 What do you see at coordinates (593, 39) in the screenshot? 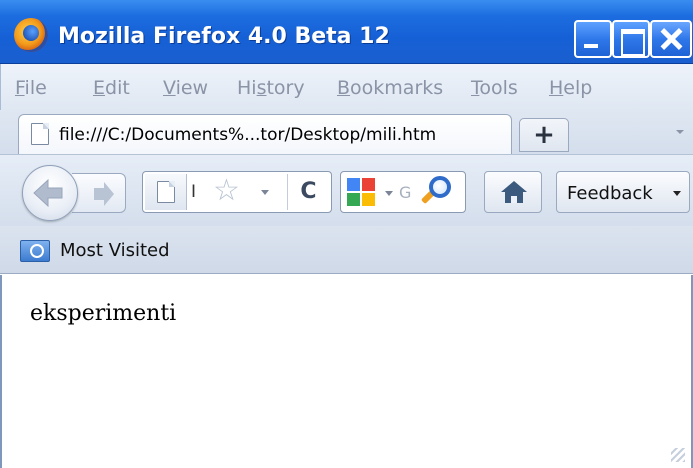
I see `minimize-button` at bounding box center [593, 39].